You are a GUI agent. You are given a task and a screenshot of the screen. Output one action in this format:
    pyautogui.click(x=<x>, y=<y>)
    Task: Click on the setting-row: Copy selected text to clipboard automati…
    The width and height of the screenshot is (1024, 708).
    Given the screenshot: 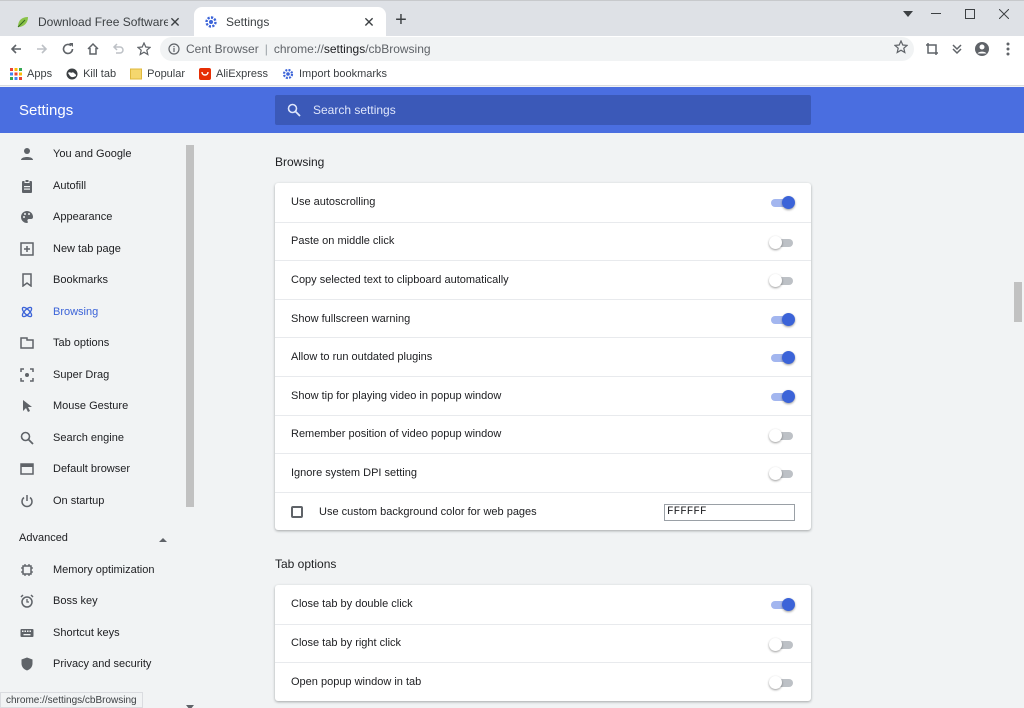 What is the action you would take?
    pyautogui.click(x=543, y=279)
    